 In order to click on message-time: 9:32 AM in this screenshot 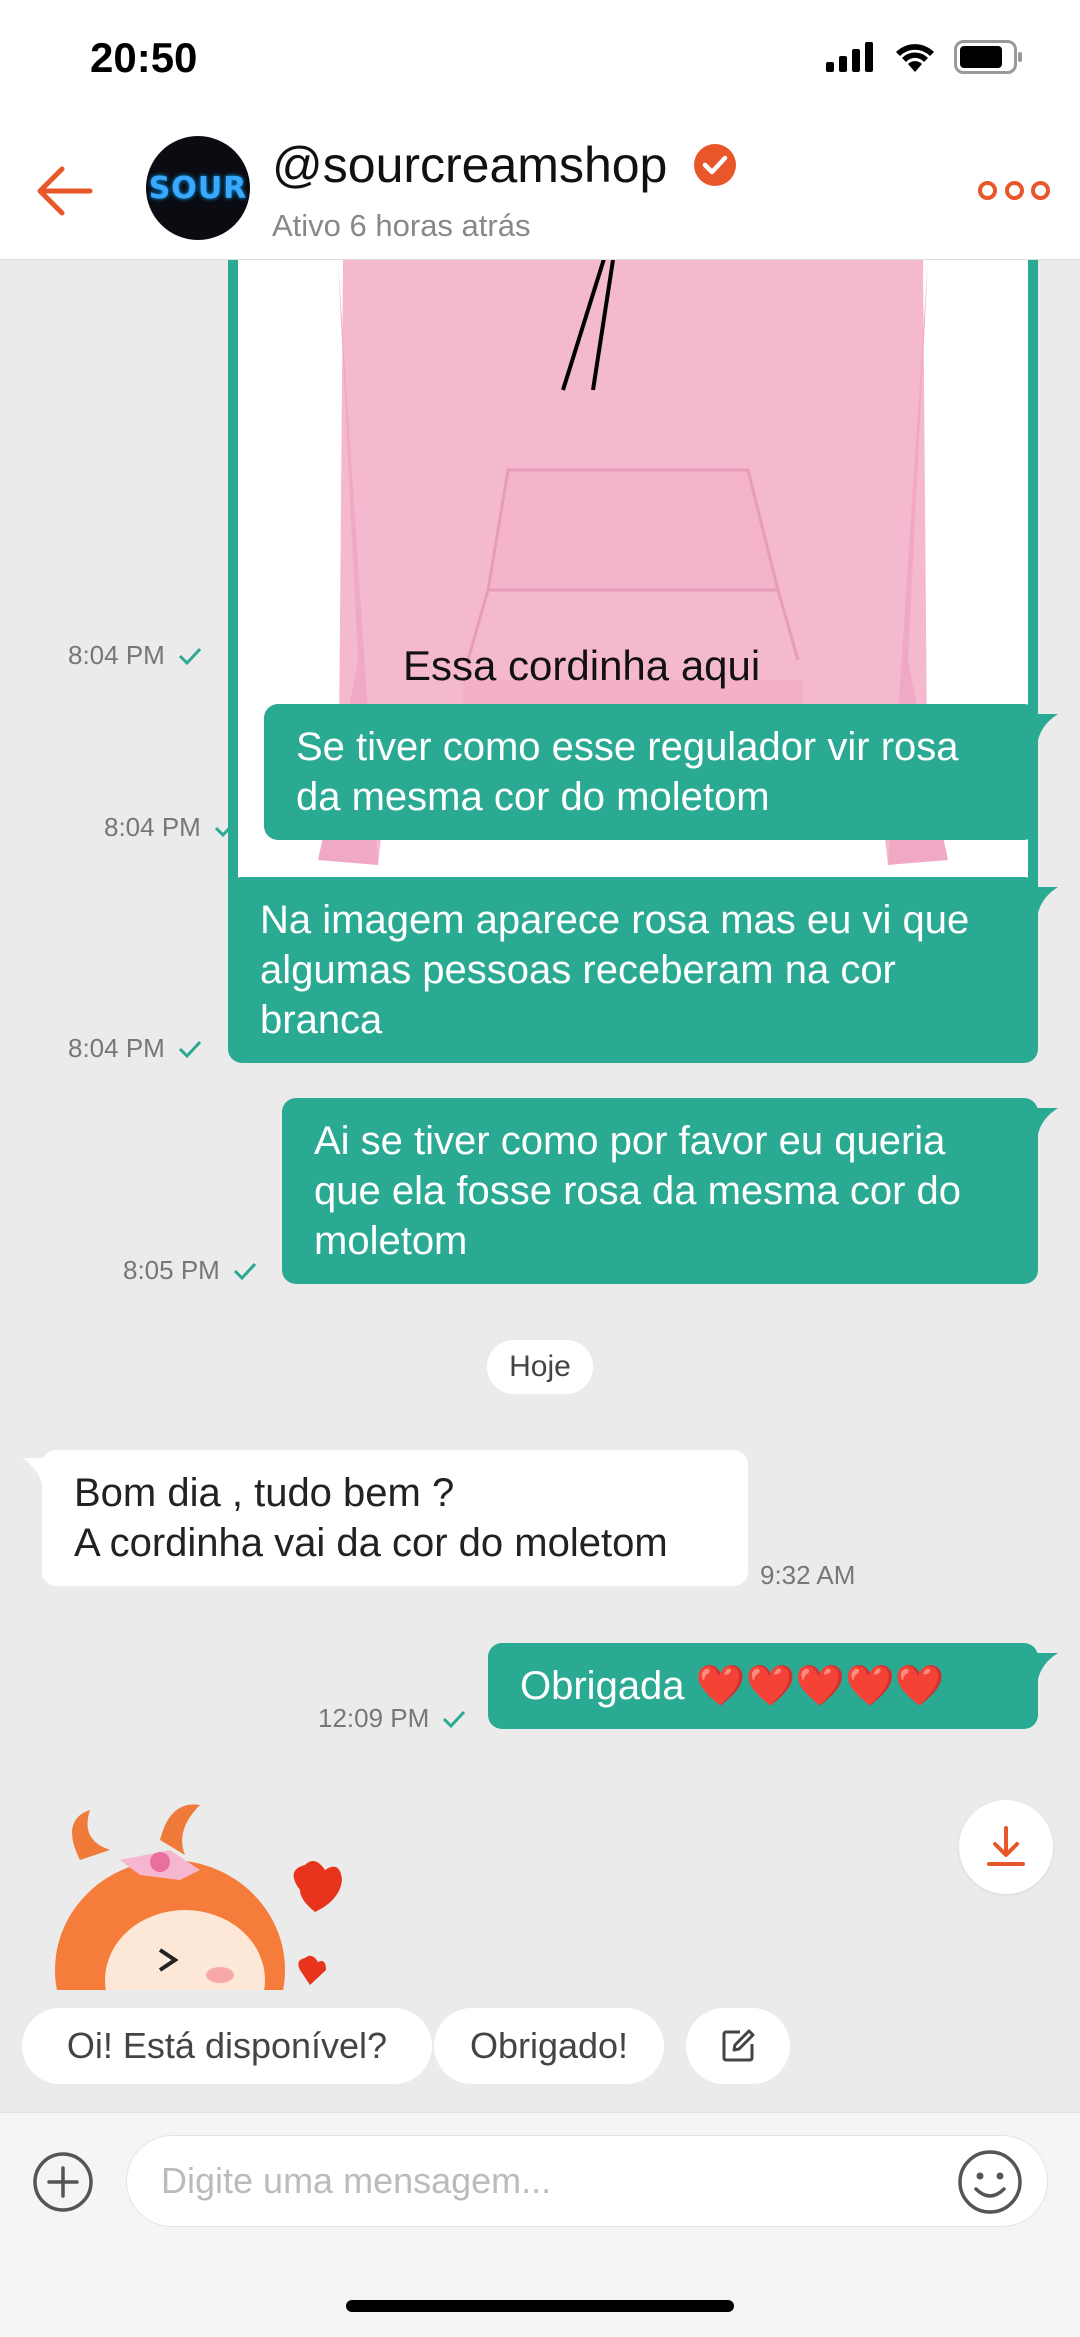, I will do `click(807, 1575)`.